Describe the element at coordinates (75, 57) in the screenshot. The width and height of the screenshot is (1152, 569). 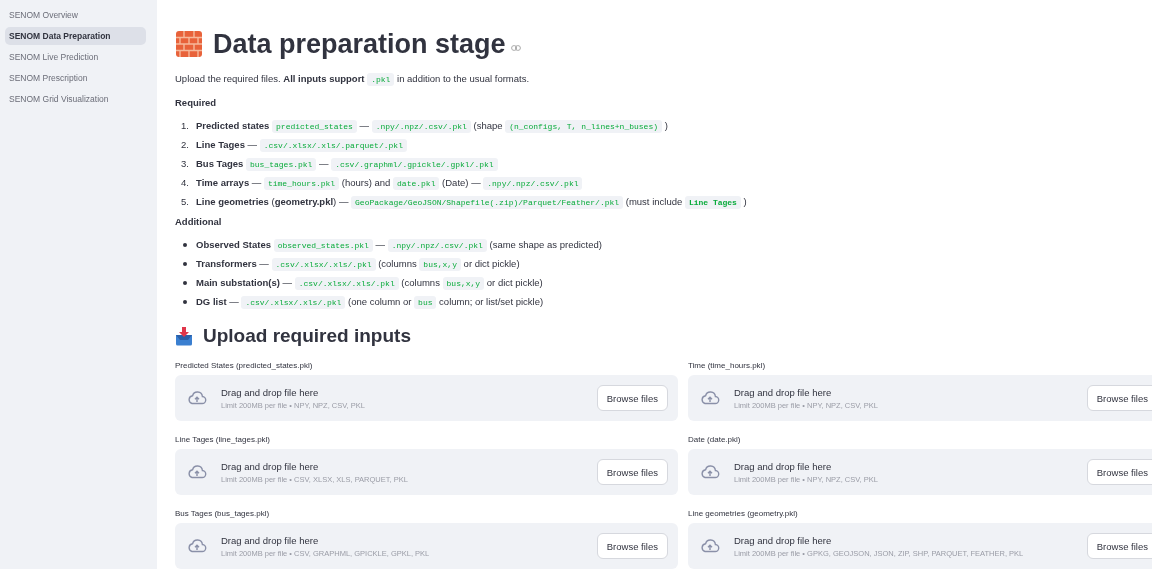
I see `sidebar-item: SENOM Live Prediction` at that location.